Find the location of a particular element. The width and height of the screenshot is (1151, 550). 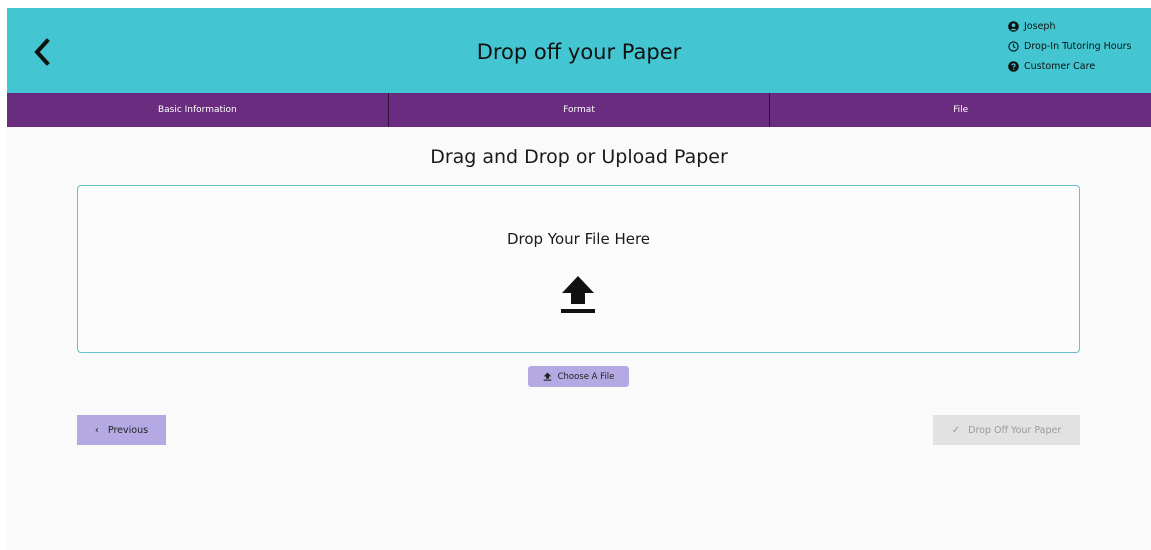

choose-file-button: Choose A File is located at coordinates (578, 376).